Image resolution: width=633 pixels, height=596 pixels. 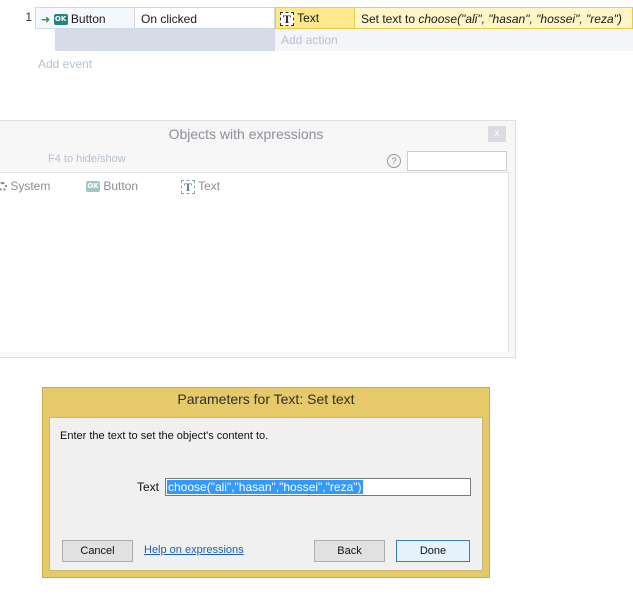 What do you see at coordinates (87, 159) in the screenshot?
I see `panel-hint: F4 to hide/show` at bounding box center [87, 159].